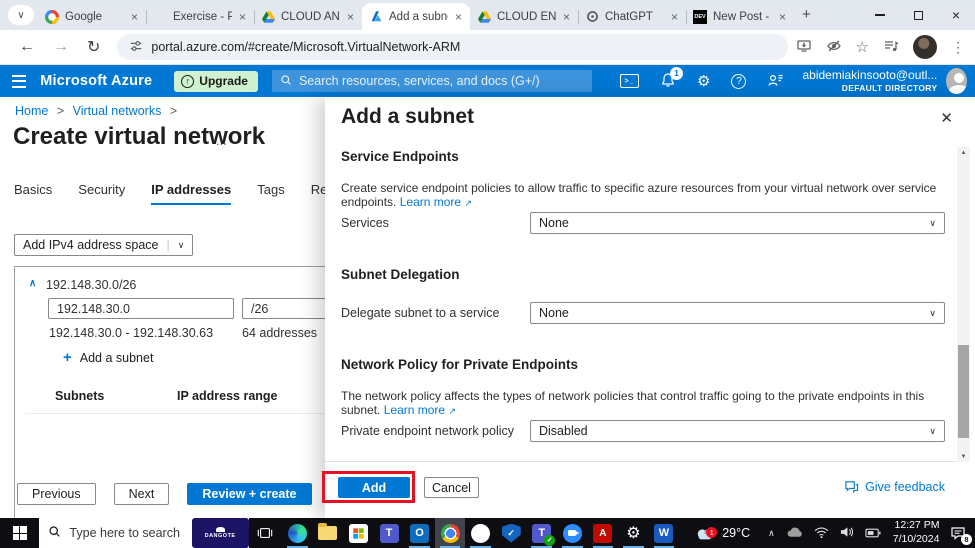  Describe the element at coordinates (946, 118) in the screenshot. I see `close-panel-icon: ✕` at that location.